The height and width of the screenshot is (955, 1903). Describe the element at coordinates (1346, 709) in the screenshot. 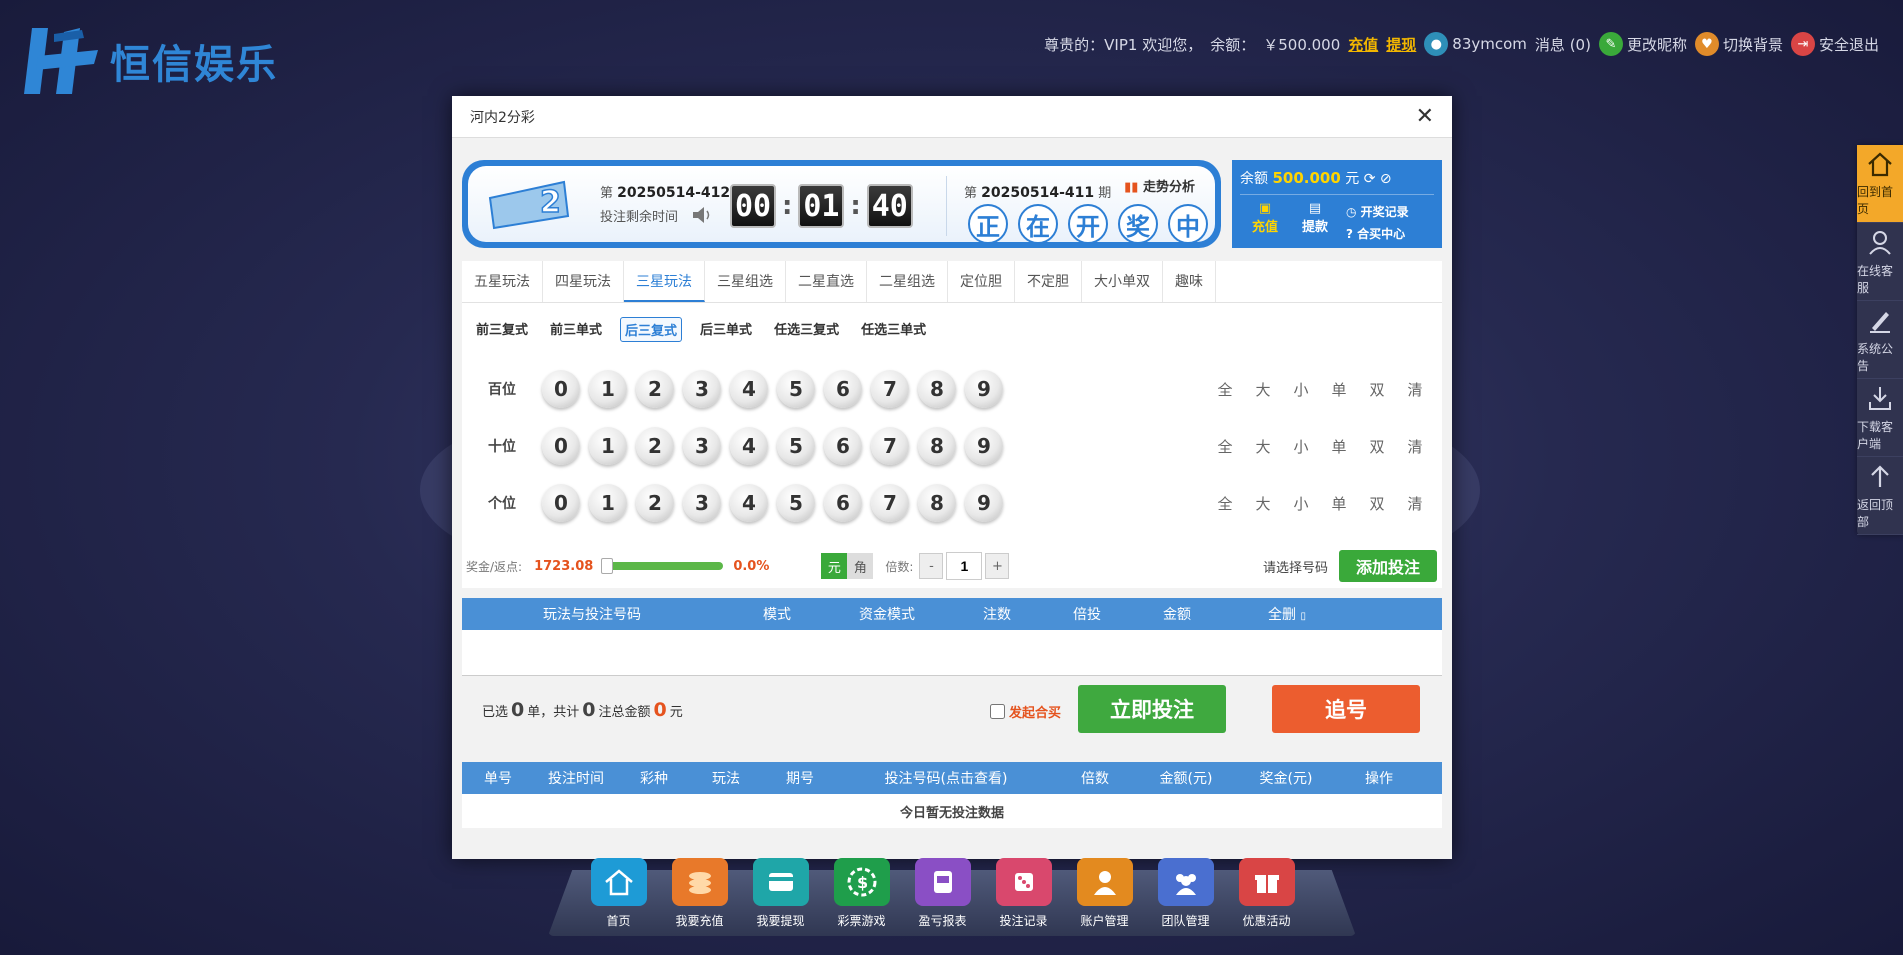

I see `chase-number-button: 追号` at that location.